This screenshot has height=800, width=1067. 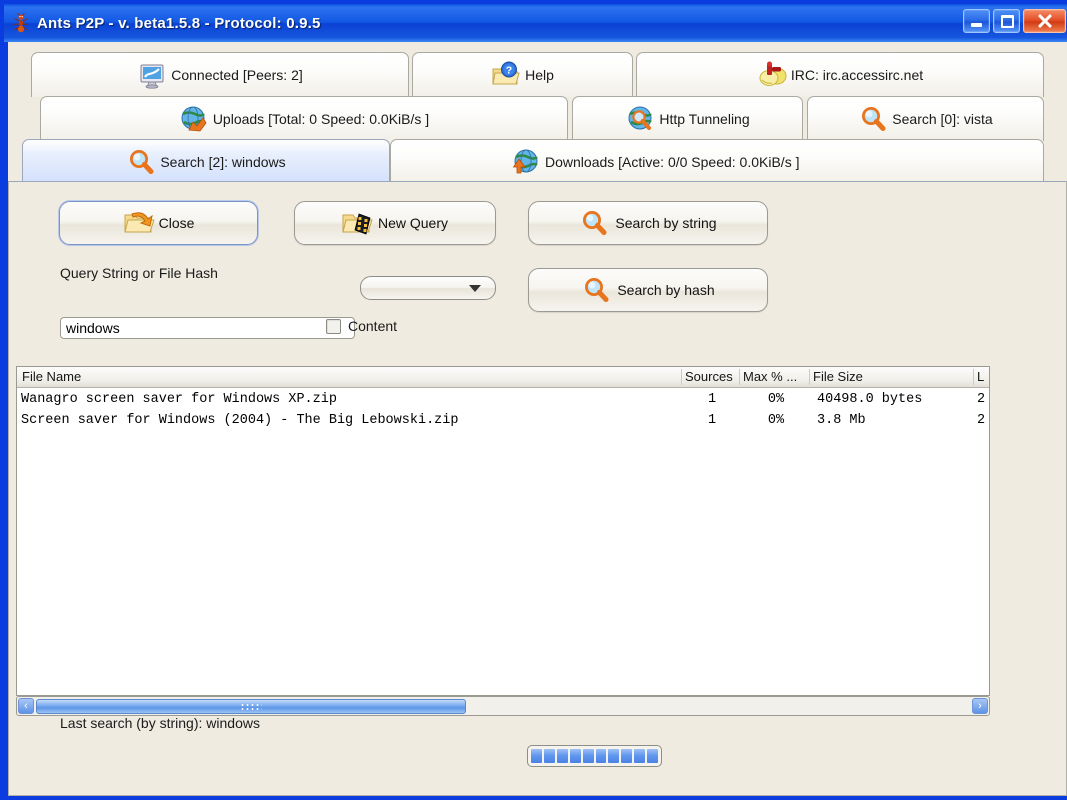 I want to click on tab-label: Downloads [Active: 0/0 Speed: 0.0KiB/s ], so click(x=672, y=162).